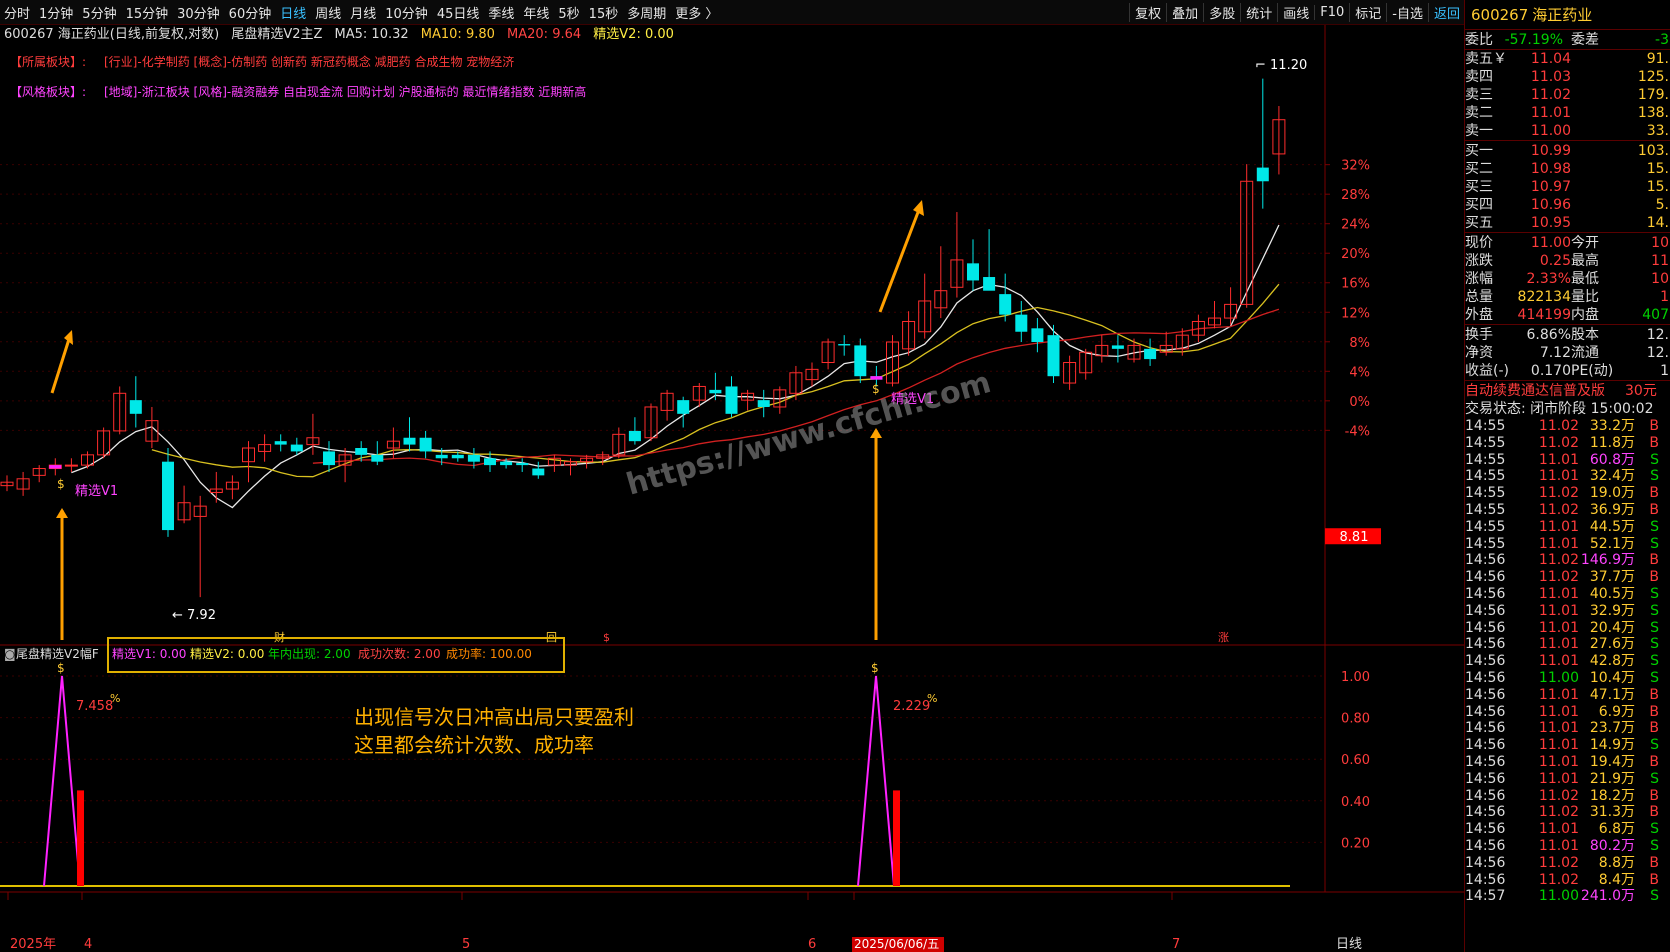 Image resolution: width=1670 pixels, height=952 pixels. What do you see at coordinates (276, 34) in the screenshot?
I see `indicator-name: 尾盘精选V2主Z` at bounding box center [276, 34].